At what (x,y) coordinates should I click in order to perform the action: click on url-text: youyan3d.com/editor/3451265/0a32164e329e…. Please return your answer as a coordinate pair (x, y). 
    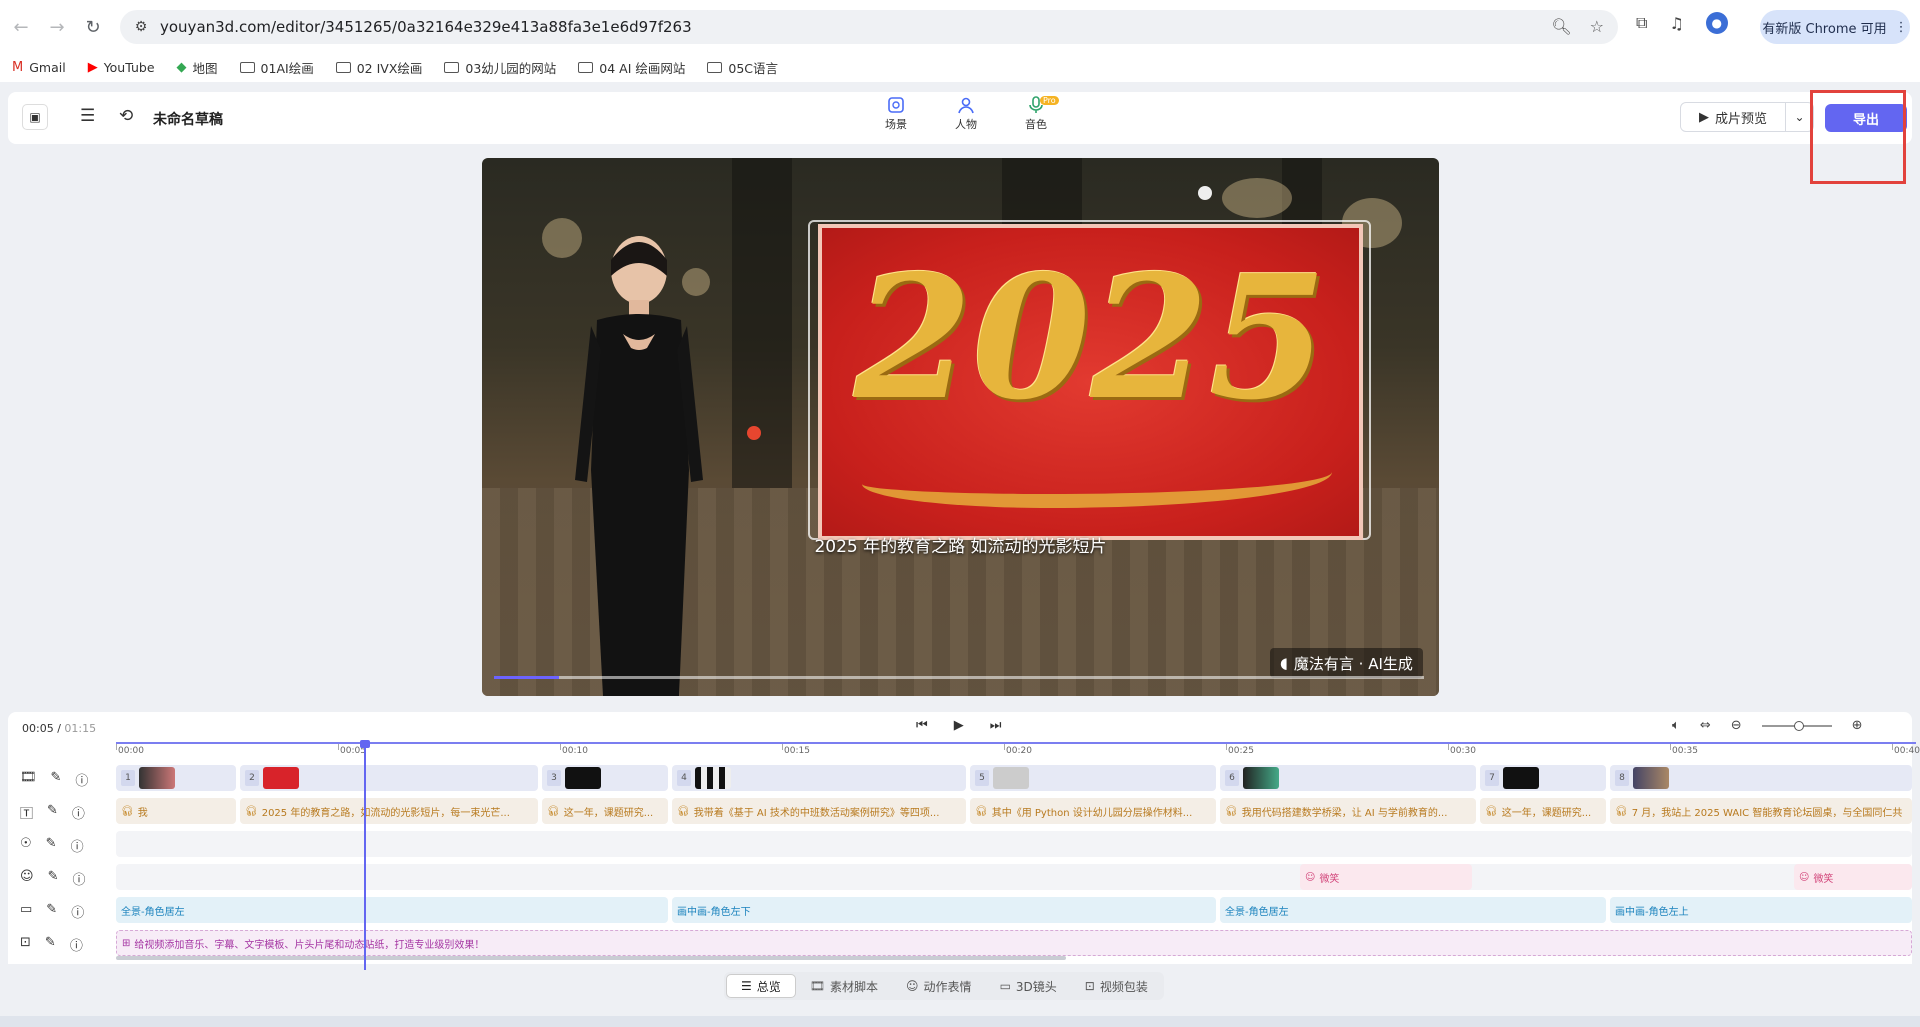
    Looking at the image, I should click on (426, 27).